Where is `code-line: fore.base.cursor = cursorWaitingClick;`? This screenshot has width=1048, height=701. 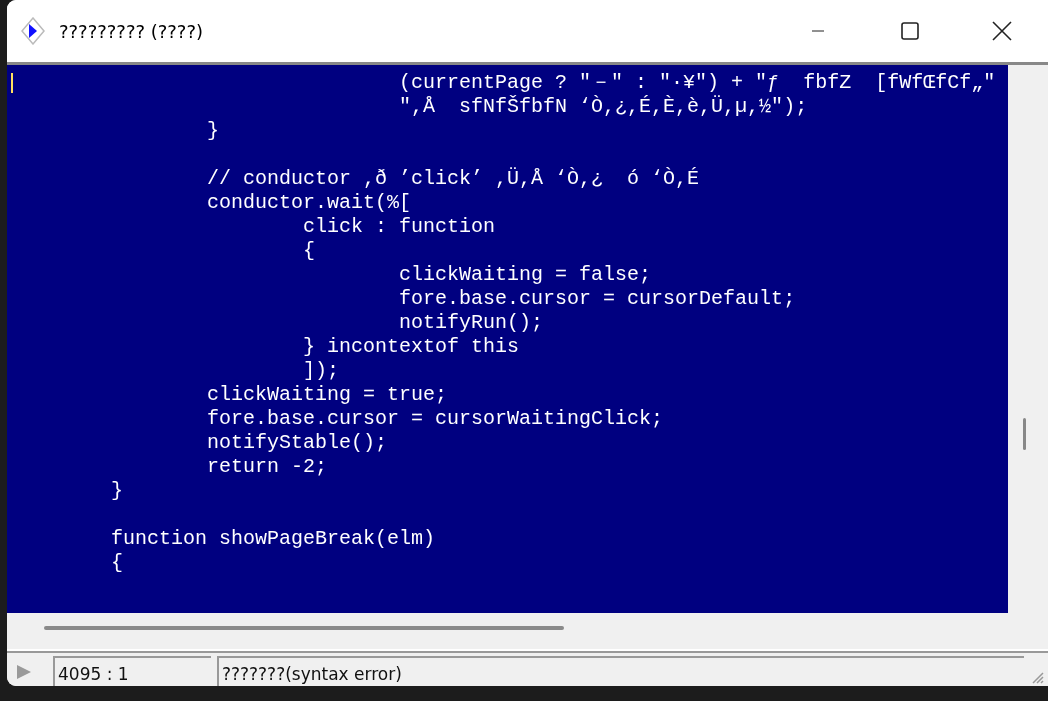 code-line: fore.base.cursor = cursorWaitingClick; is located at coordinates (435, 419).